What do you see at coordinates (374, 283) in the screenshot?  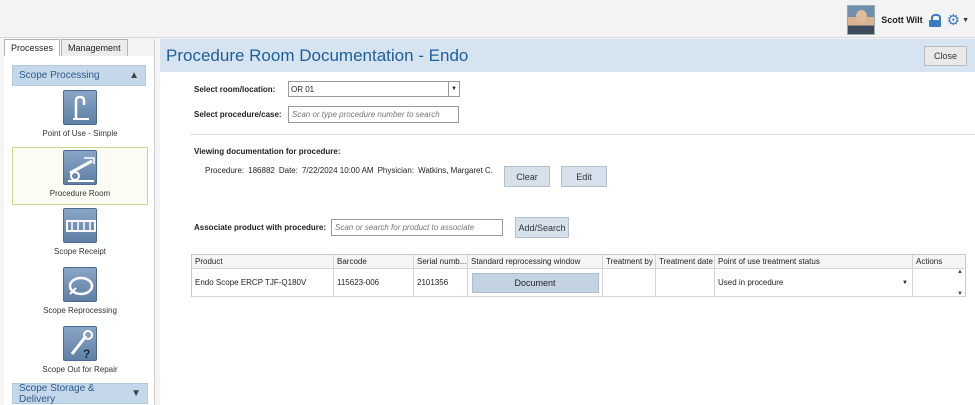 I see `cell-barcode: 115623-006` at bounding box center [374, 283].